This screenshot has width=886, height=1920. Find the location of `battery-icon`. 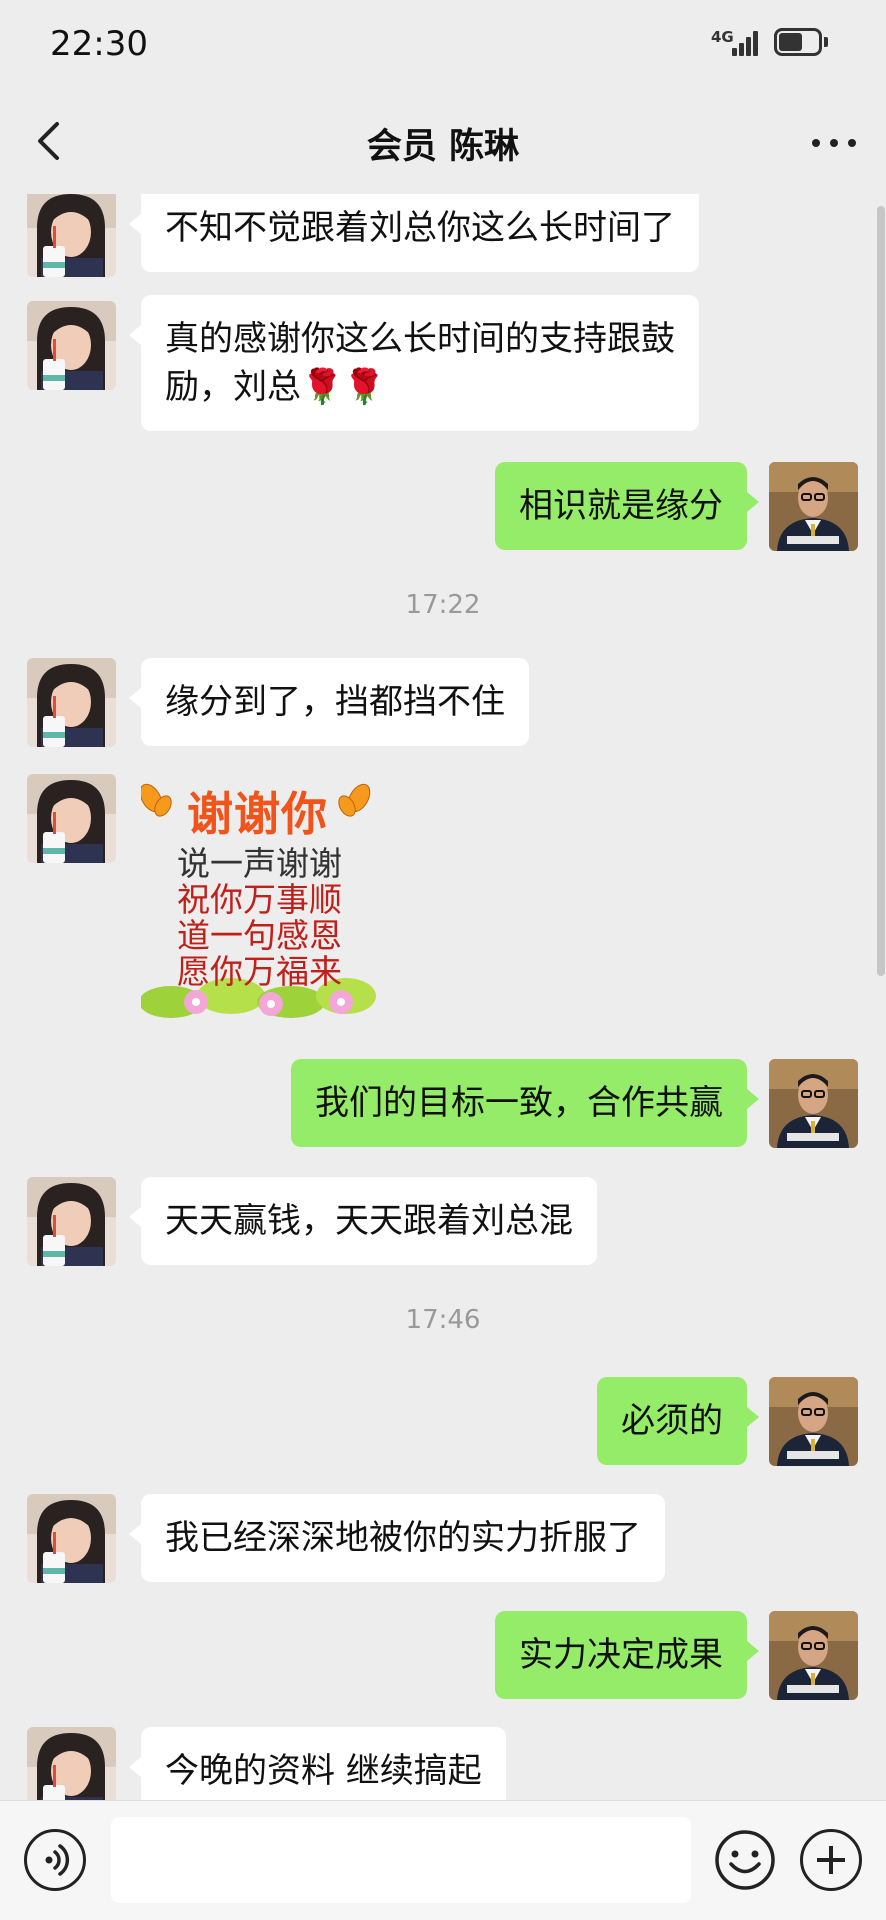

battery-icon is located at coordinates (801, 42).